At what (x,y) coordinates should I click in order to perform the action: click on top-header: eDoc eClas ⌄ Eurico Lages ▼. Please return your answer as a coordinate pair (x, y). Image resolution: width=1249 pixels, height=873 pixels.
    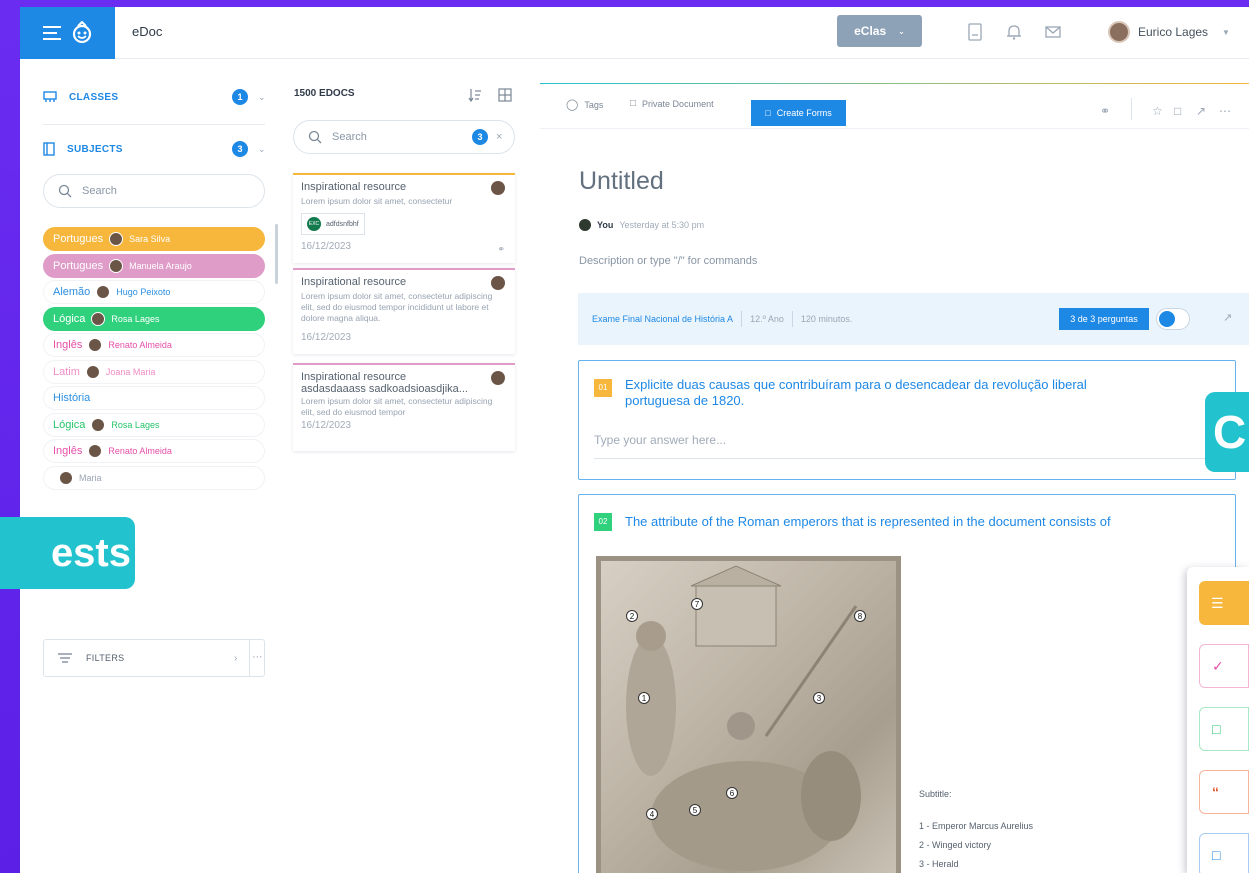
    Looking at the image, I should click on (634, 33).